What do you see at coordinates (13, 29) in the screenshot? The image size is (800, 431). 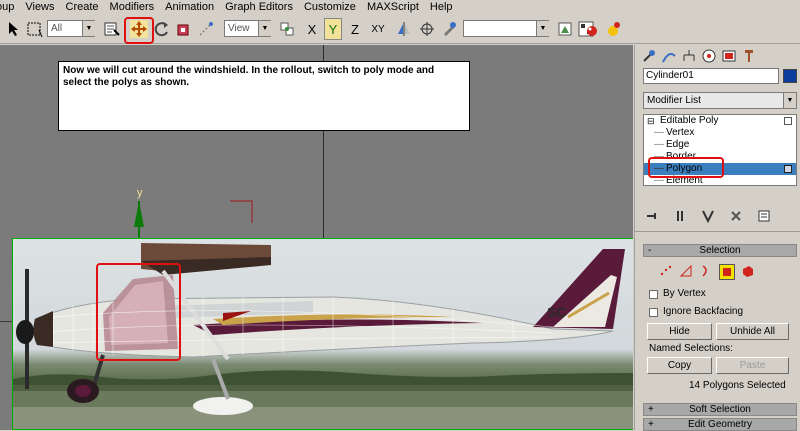 I see `select-arrow-icon` at bounding box center [13, 29].